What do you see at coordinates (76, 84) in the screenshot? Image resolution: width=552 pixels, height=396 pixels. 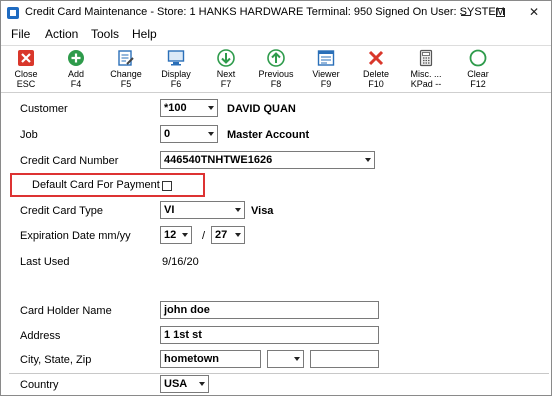 I see `add-button-key: F4` at bounding box center [76, 84].